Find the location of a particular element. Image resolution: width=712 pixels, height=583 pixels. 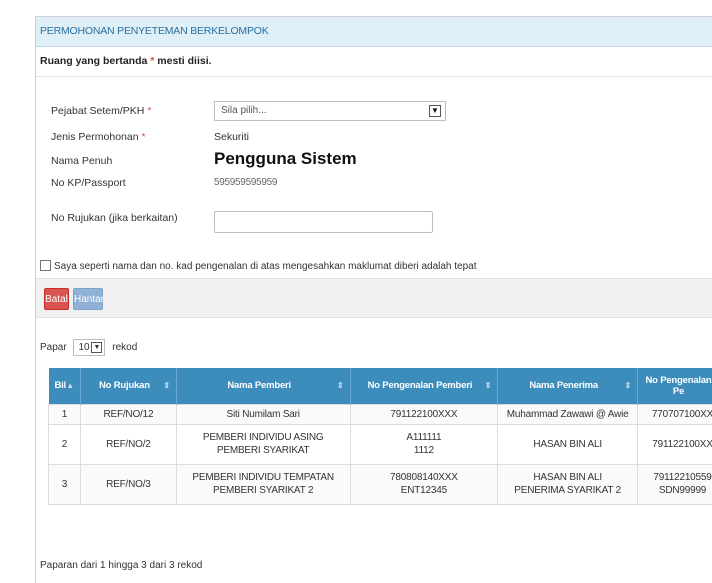

hantar-button: Hantar is located at coordinates (88, 299).